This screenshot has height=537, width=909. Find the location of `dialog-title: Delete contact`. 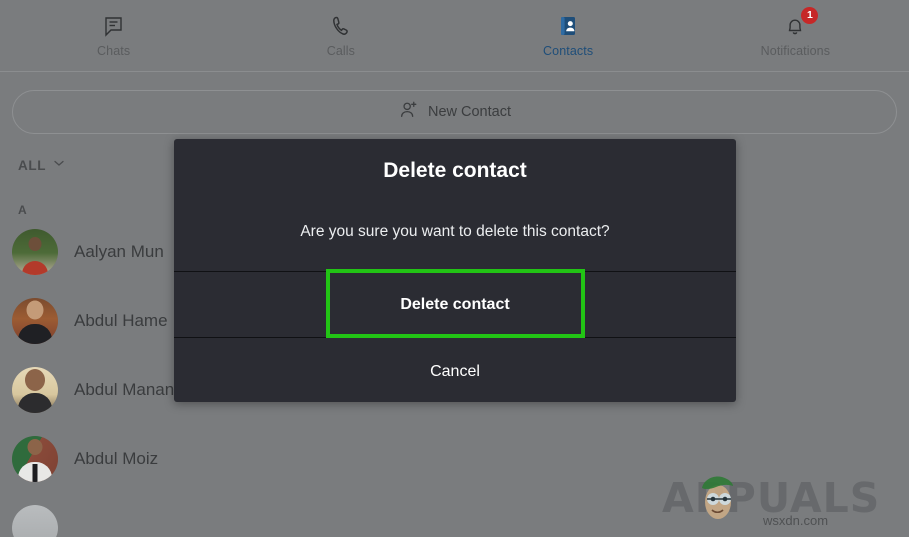

dialog-title: Delete contact is located at coordinates (455, 170).